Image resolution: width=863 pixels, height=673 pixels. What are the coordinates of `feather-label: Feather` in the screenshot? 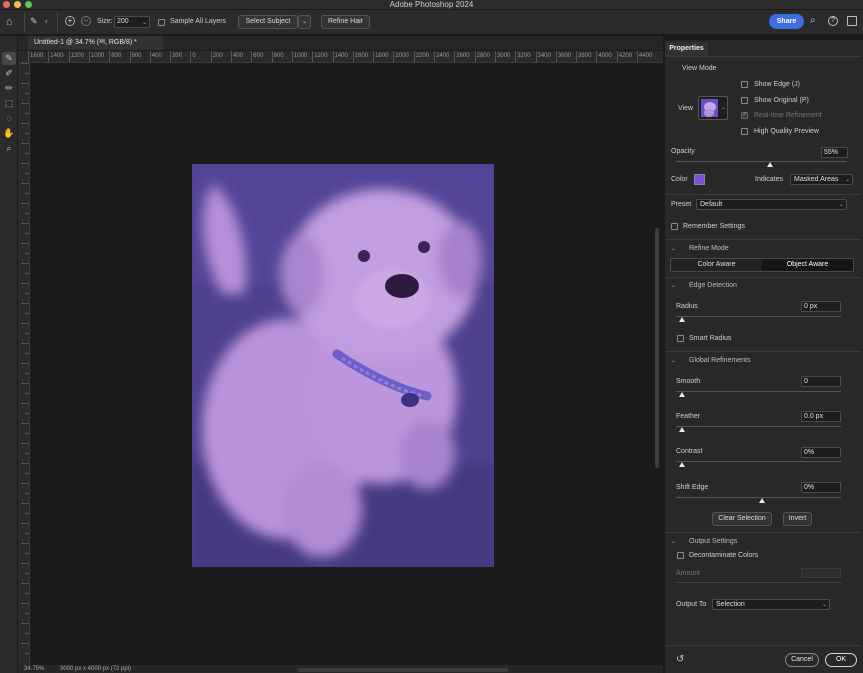 It's located at (688, 416).